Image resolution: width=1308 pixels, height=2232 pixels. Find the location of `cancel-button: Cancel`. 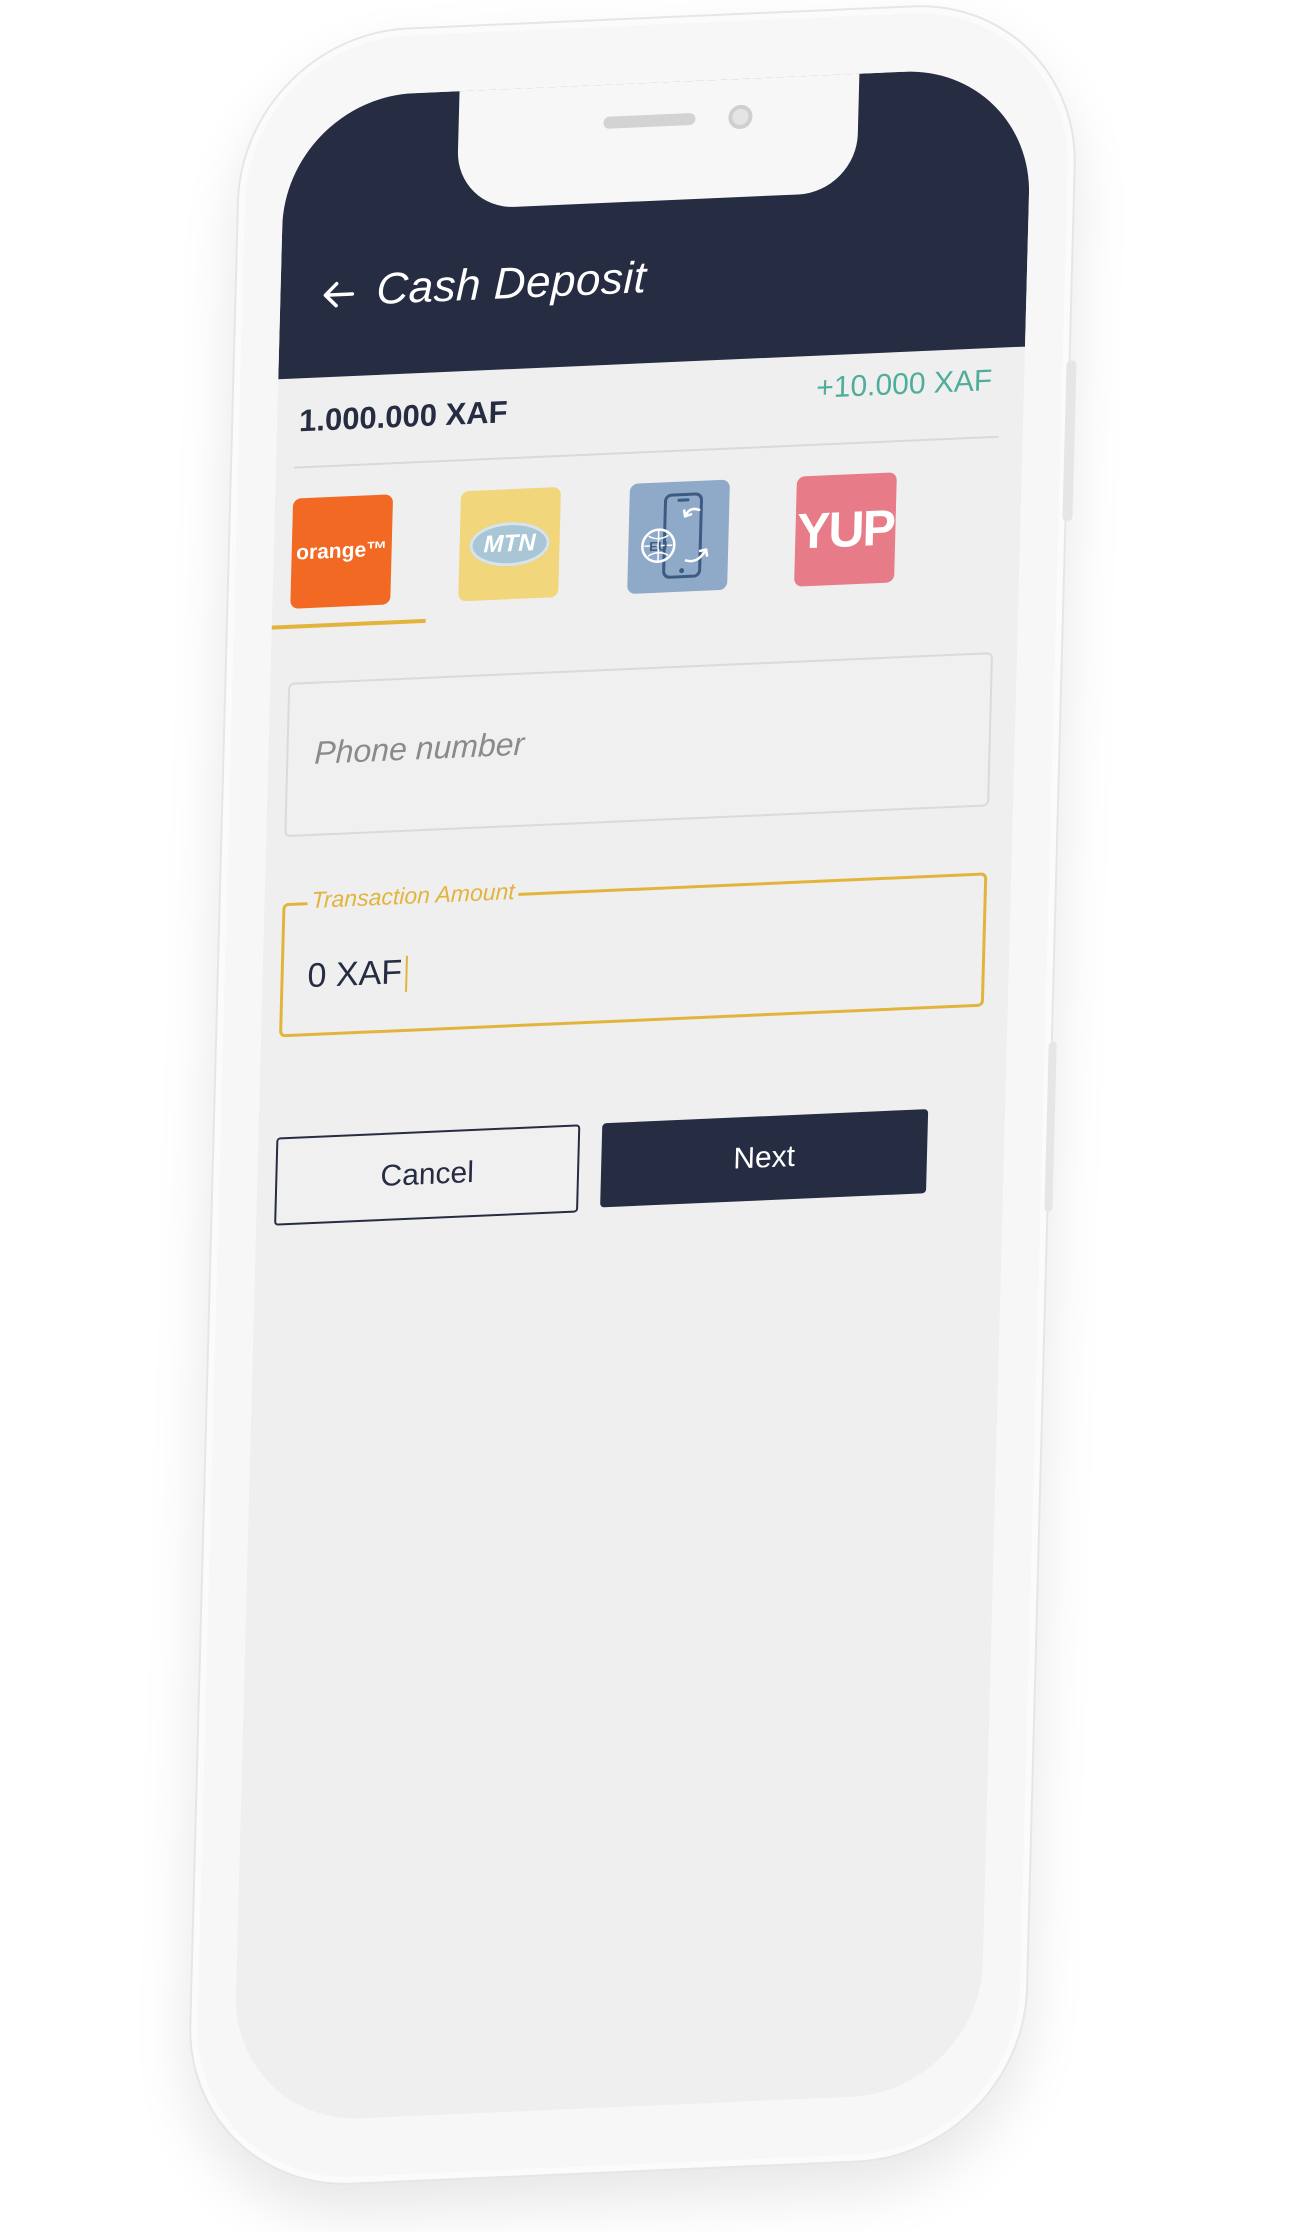

cancel-button: Cancel is located at coordinates (427, 1175).